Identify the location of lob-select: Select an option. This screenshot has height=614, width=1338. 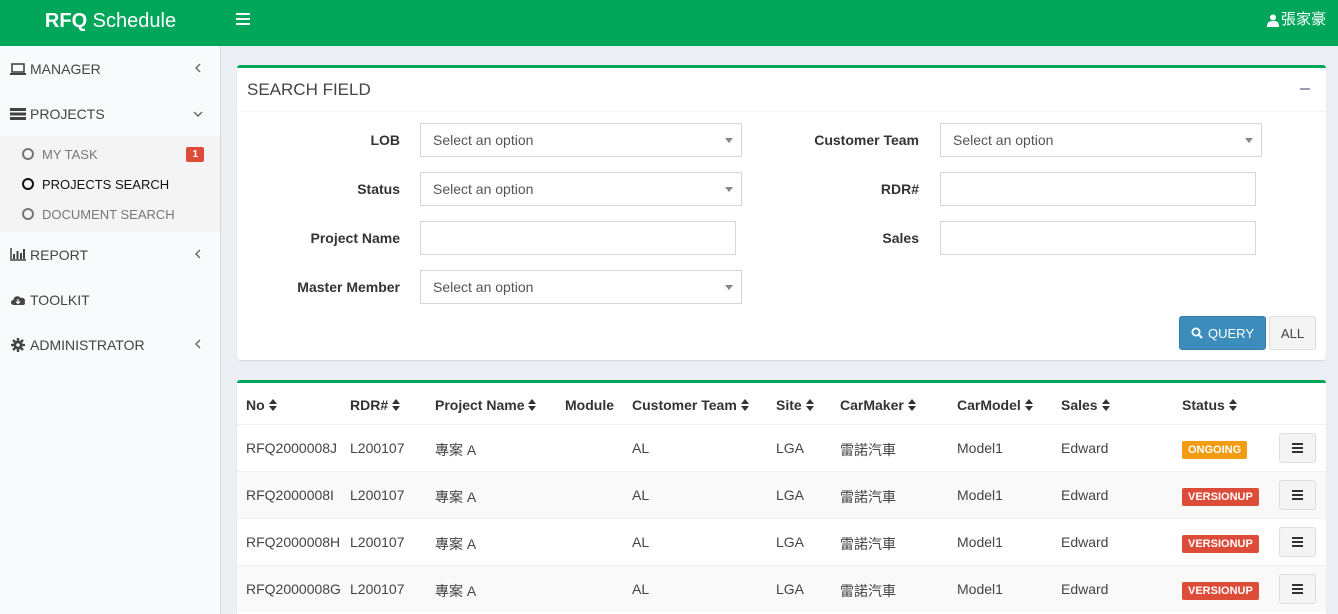
(581, 140).